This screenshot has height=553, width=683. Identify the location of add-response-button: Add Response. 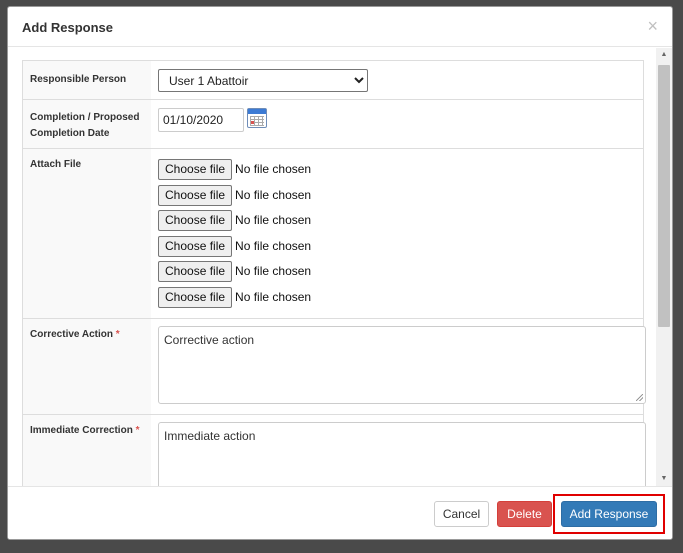
(609, 514).